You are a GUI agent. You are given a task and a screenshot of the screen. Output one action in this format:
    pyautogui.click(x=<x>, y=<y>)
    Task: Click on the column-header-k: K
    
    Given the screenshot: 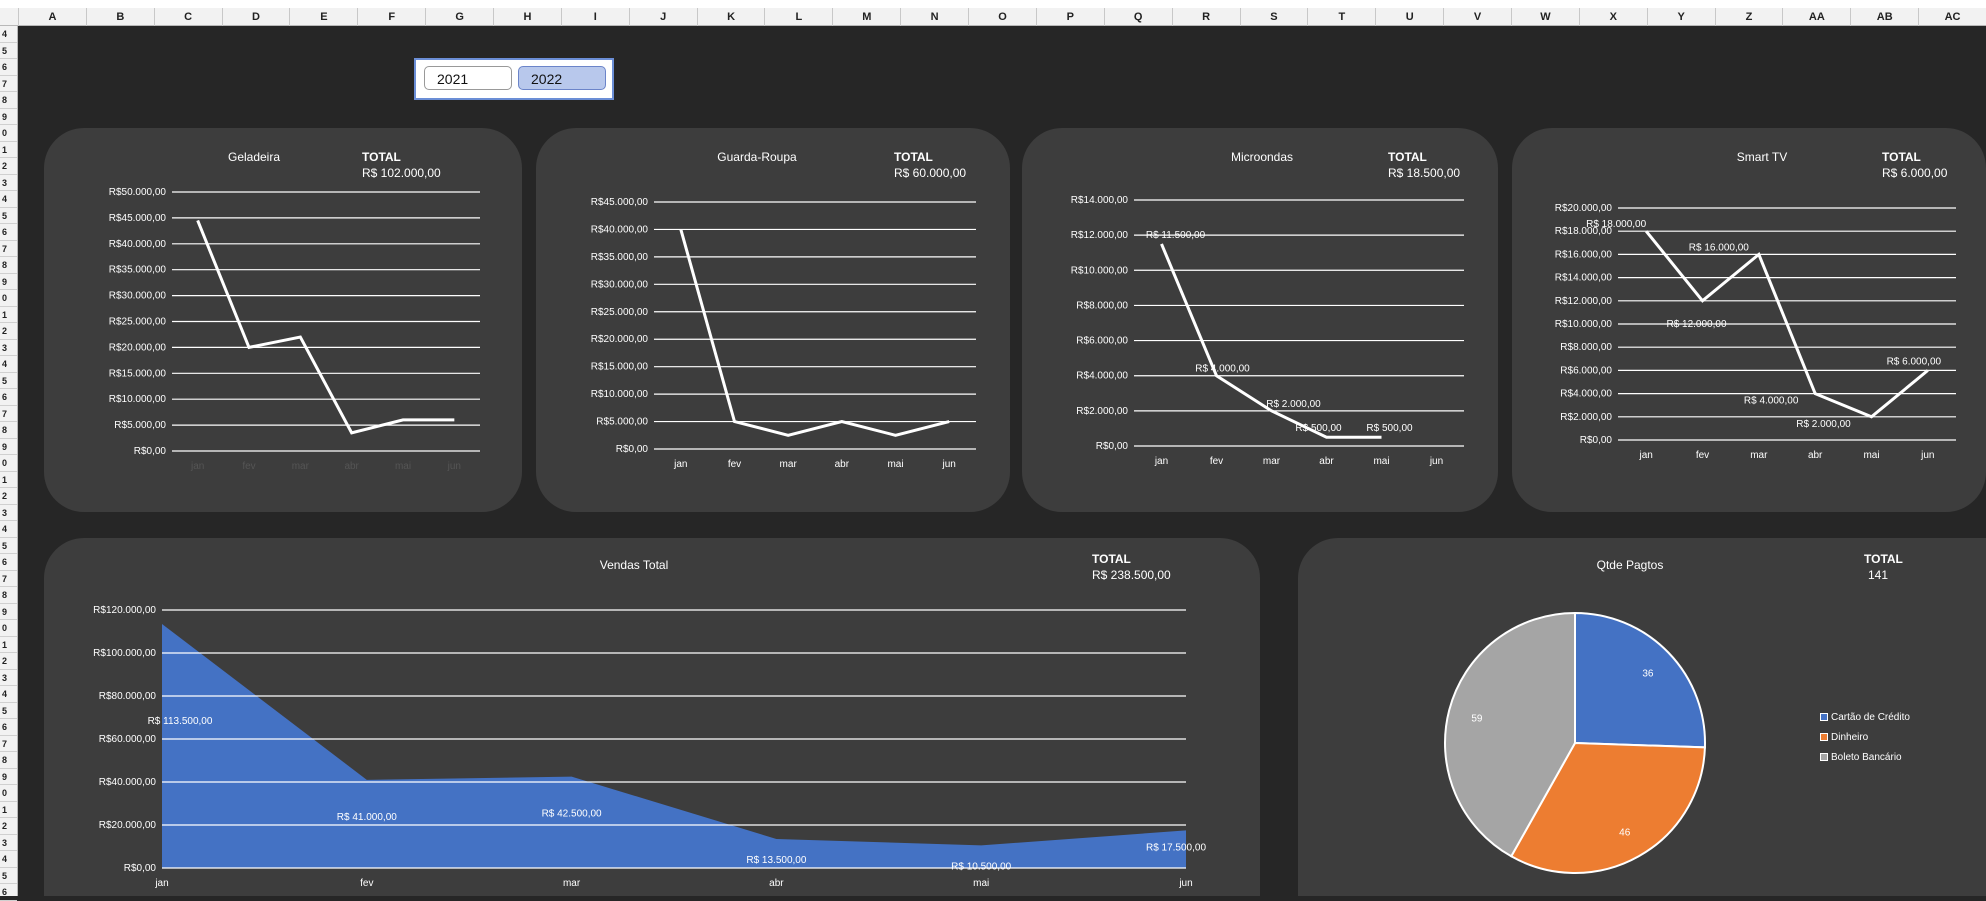 What is the action you would take?
    pyautogui.click(x=730, y=17)
    